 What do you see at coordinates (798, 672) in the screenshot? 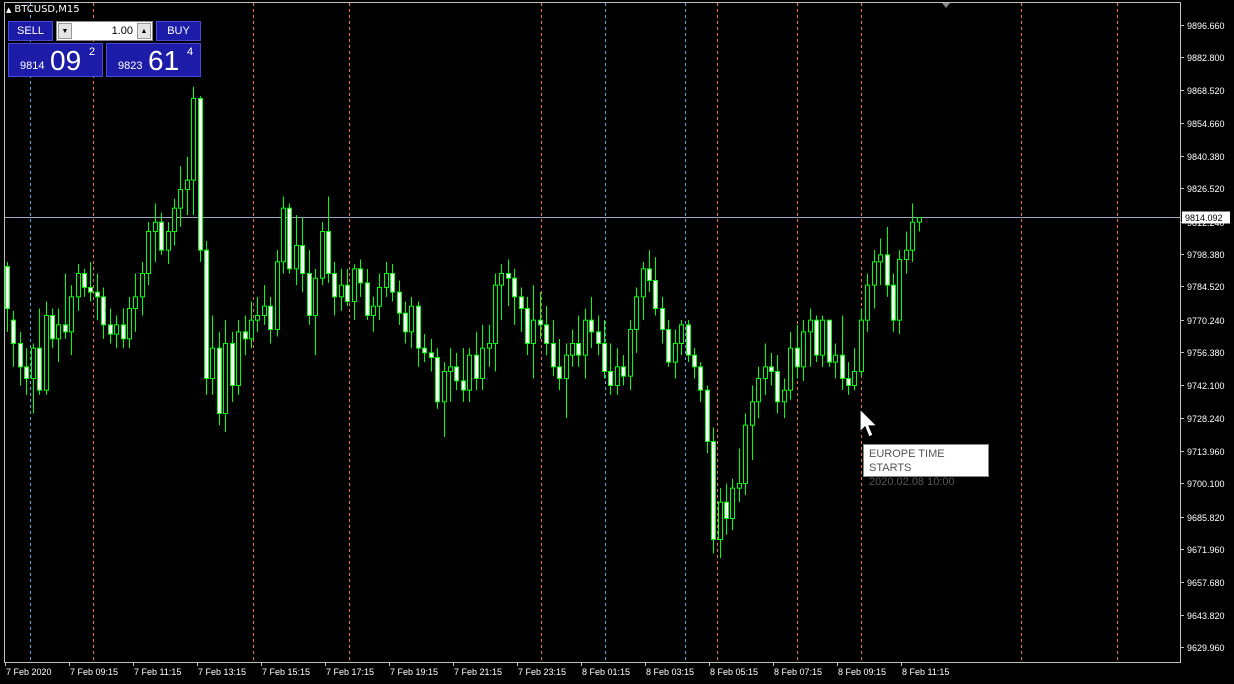
I see `x-tick-label: 8 Feb 07:15` at bounding box center [798, 672].